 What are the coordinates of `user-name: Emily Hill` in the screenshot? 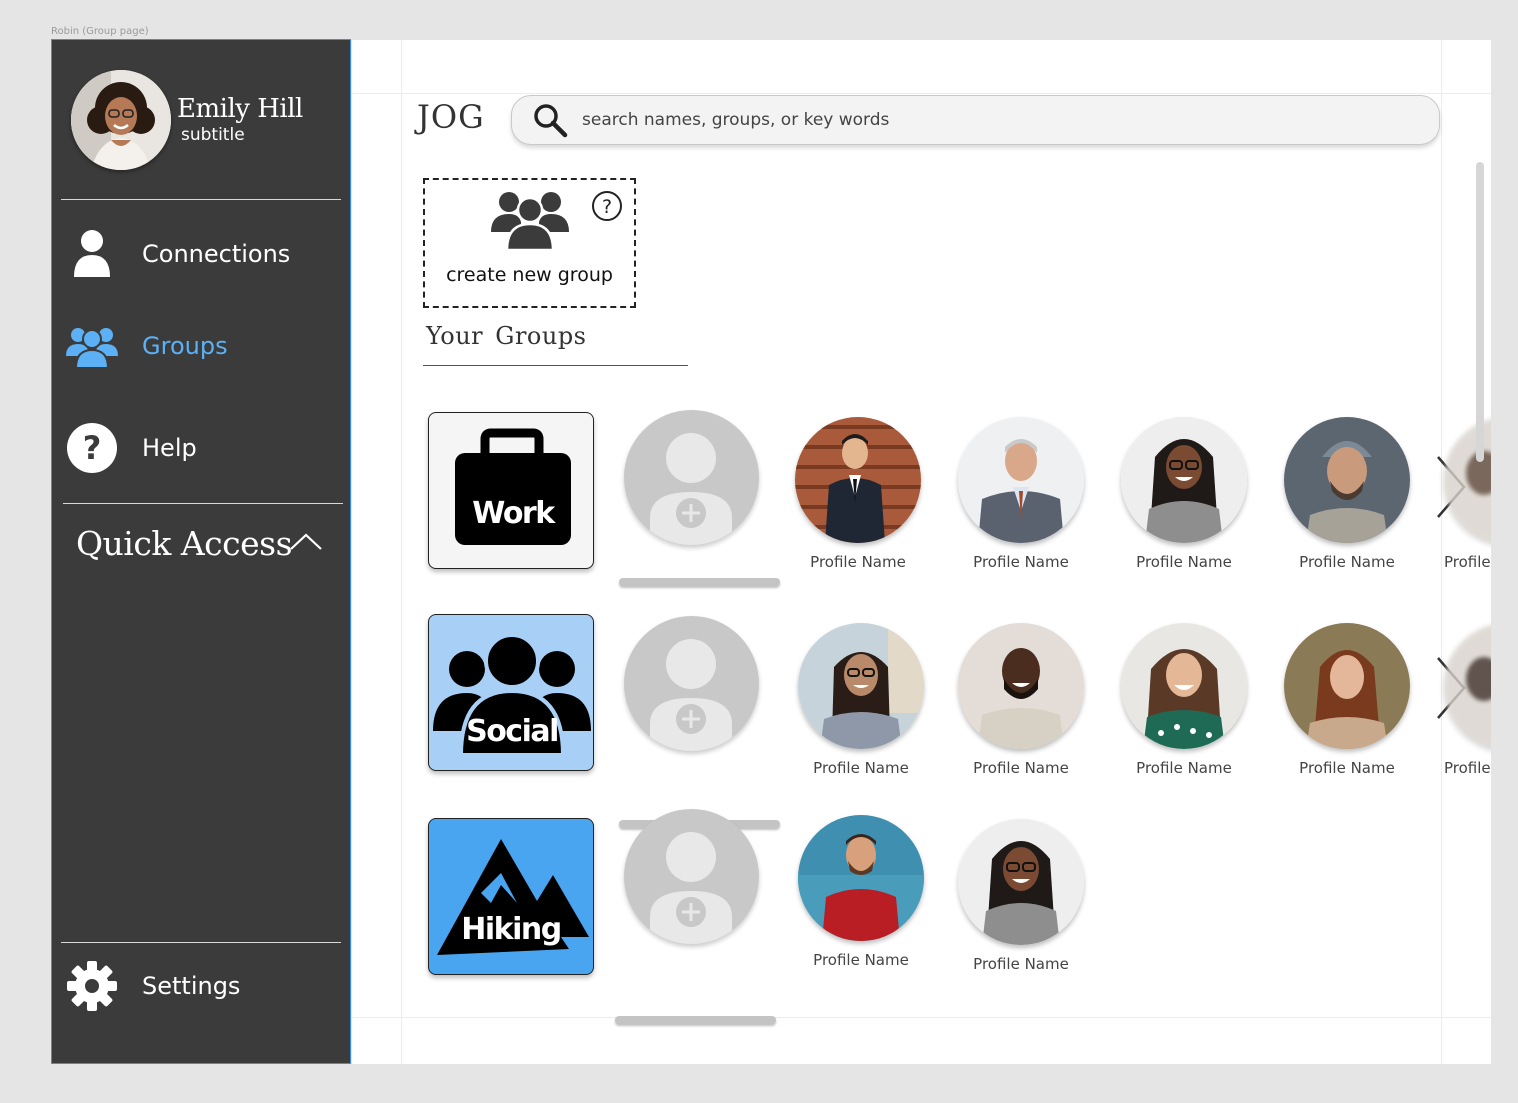 It's located at (240, 109).